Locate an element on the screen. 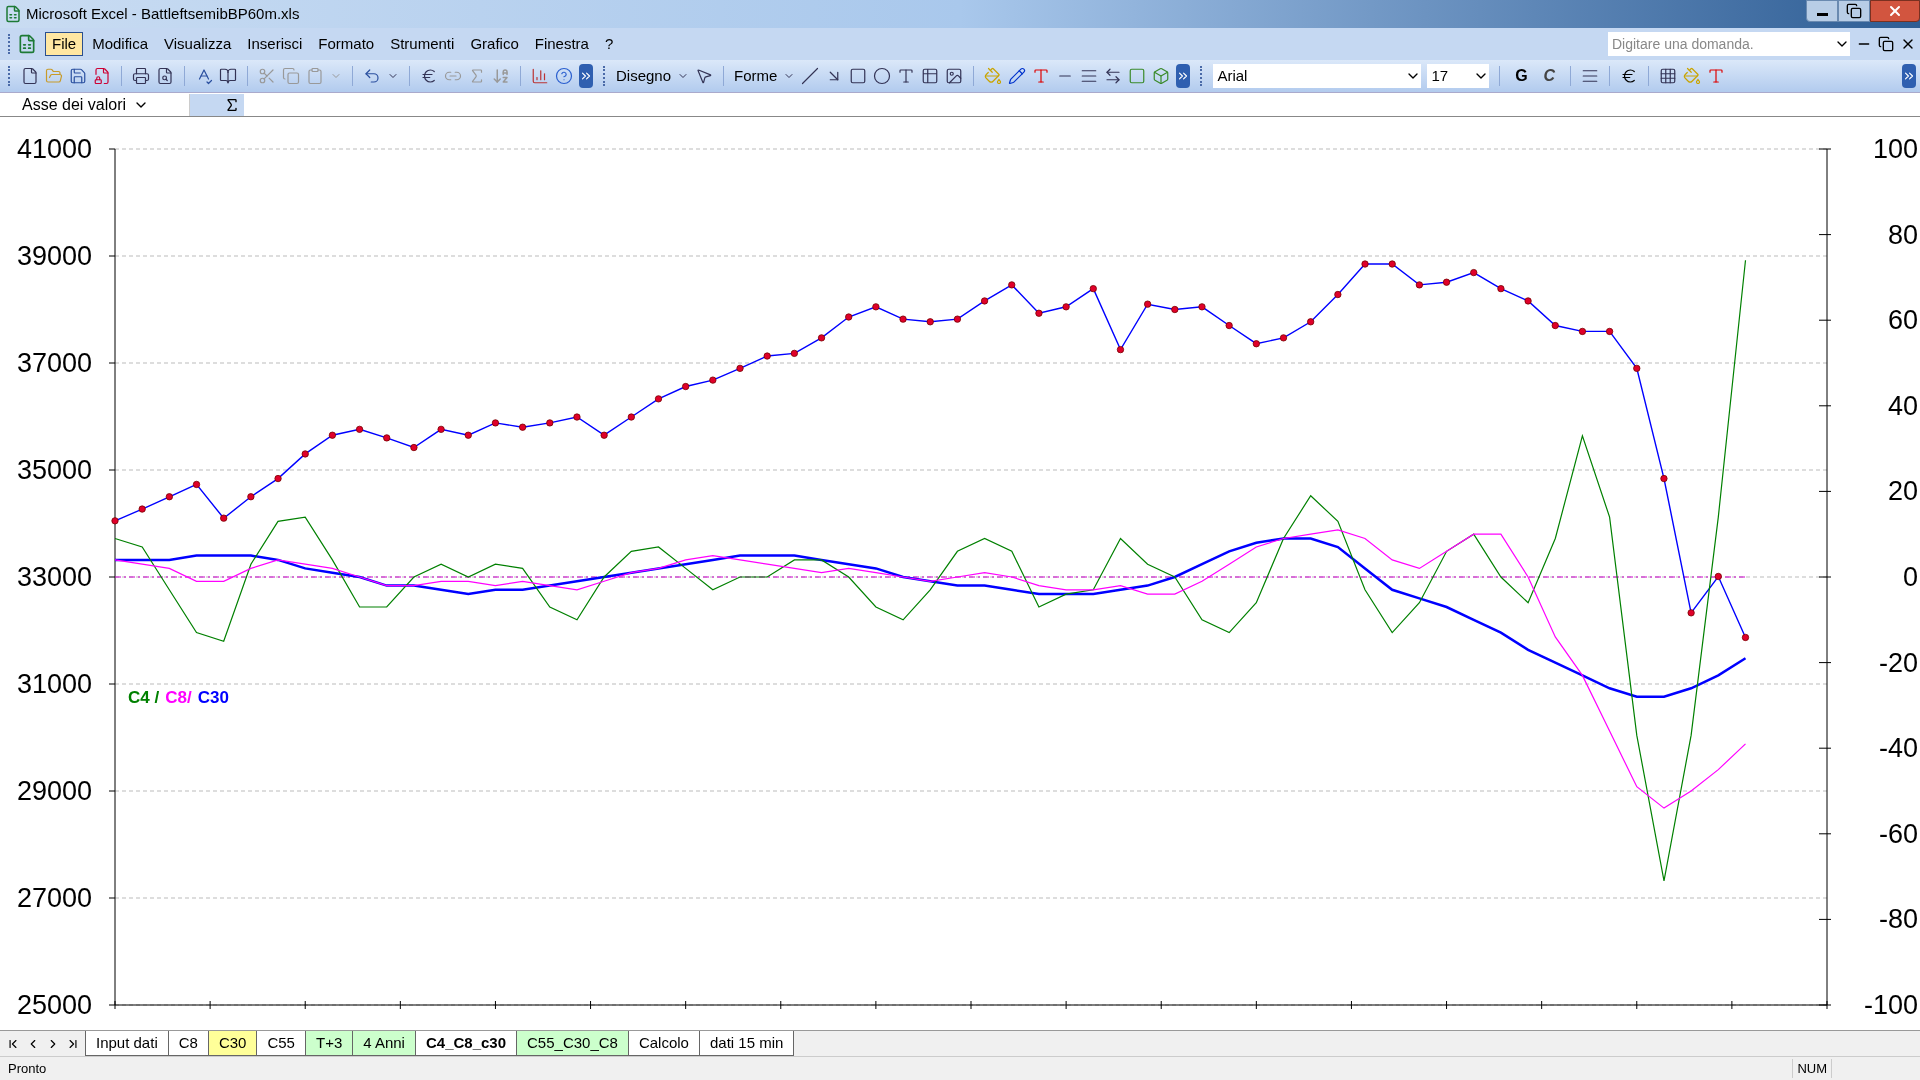 This screenshot has height=1080, width=1920. menu-item: Finestra is located at coordinates (561, 44).